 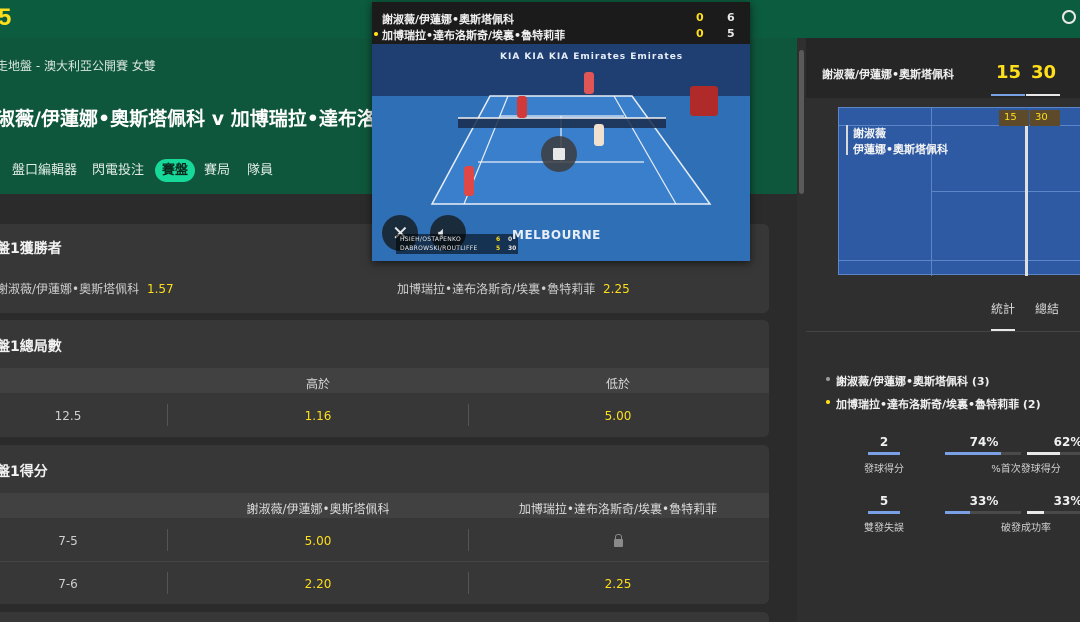 I want to click on court-score-b: 30, so click(x=1045, y=118).